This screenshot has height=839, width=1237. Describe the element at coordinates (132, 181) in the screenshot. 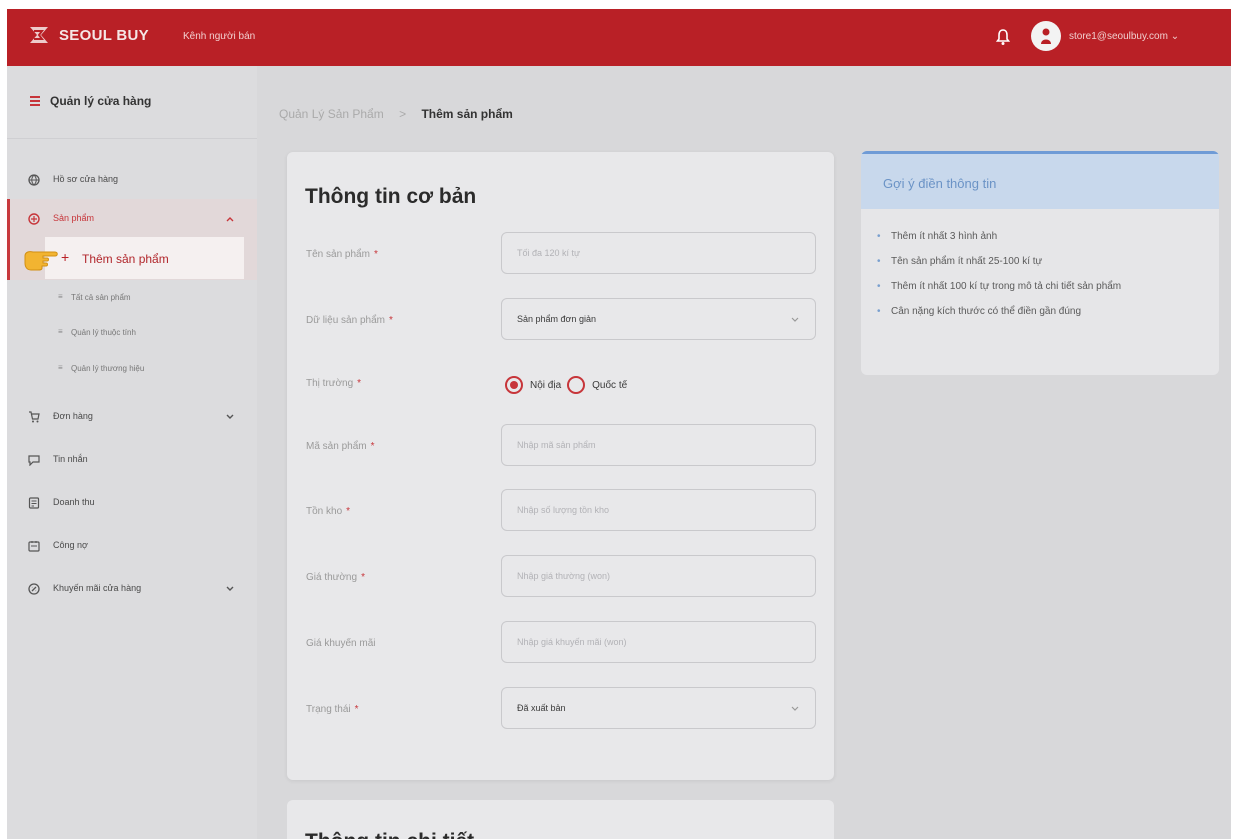

I see `sidebar-item-store-profile: Hồ sơ cửa hàng` at that location.